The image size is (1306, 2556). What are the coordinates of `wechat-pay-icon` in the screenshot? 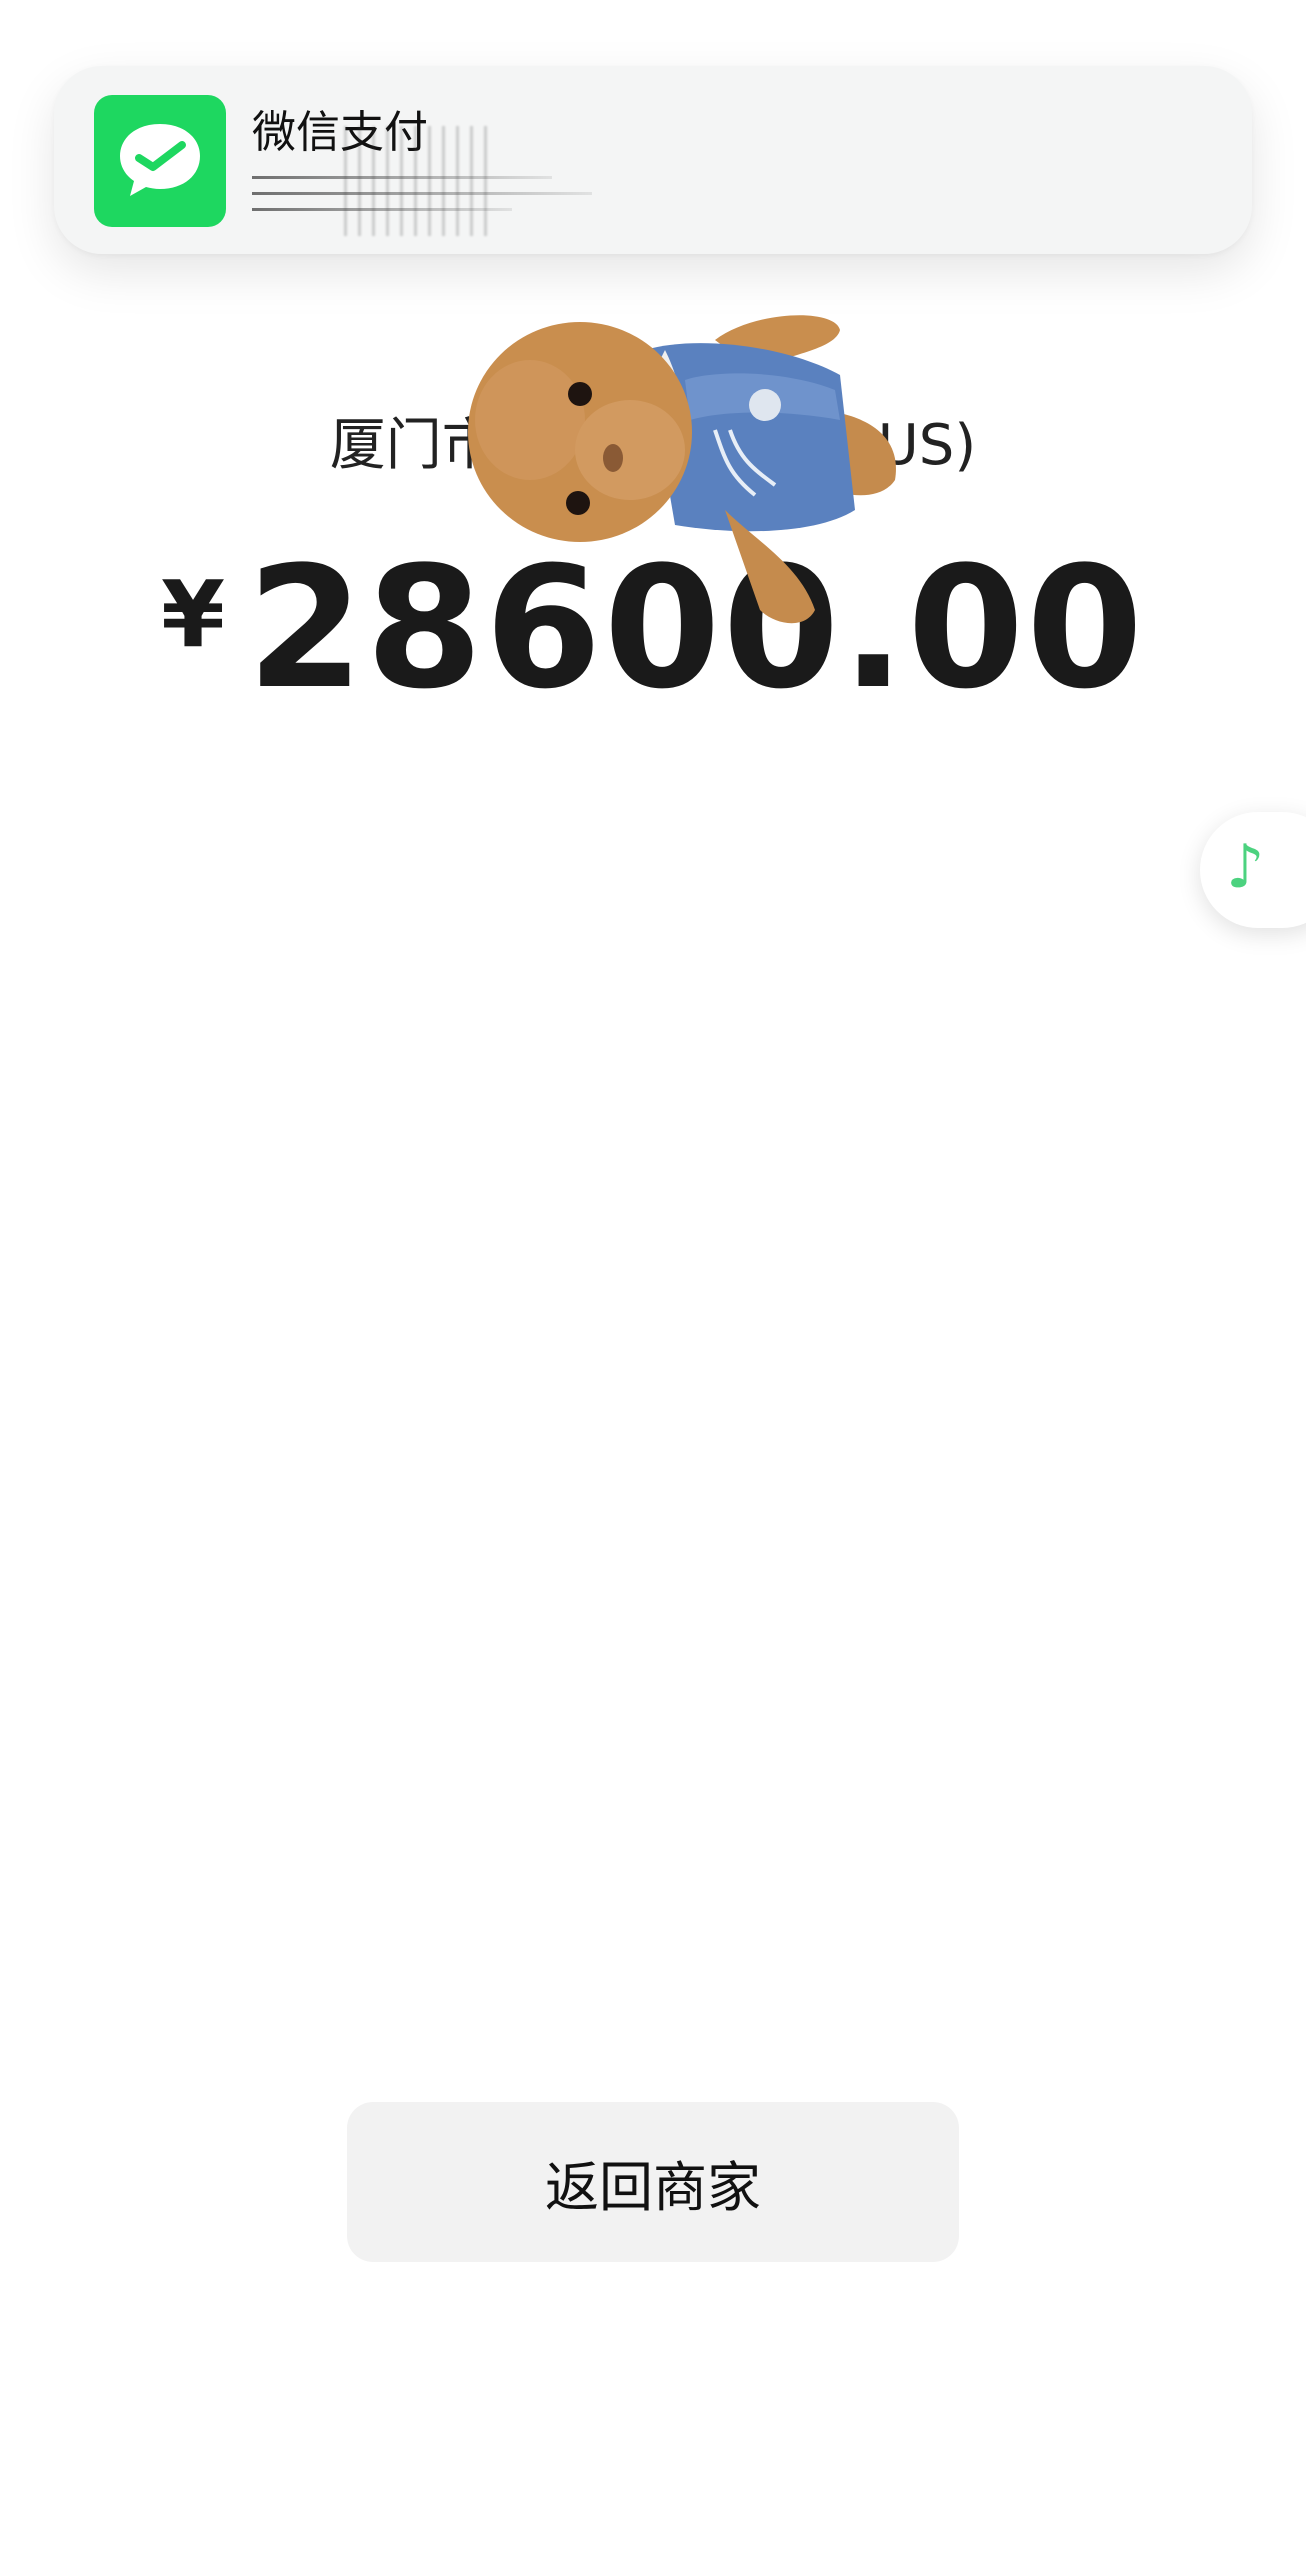 It's located at (160, 161).